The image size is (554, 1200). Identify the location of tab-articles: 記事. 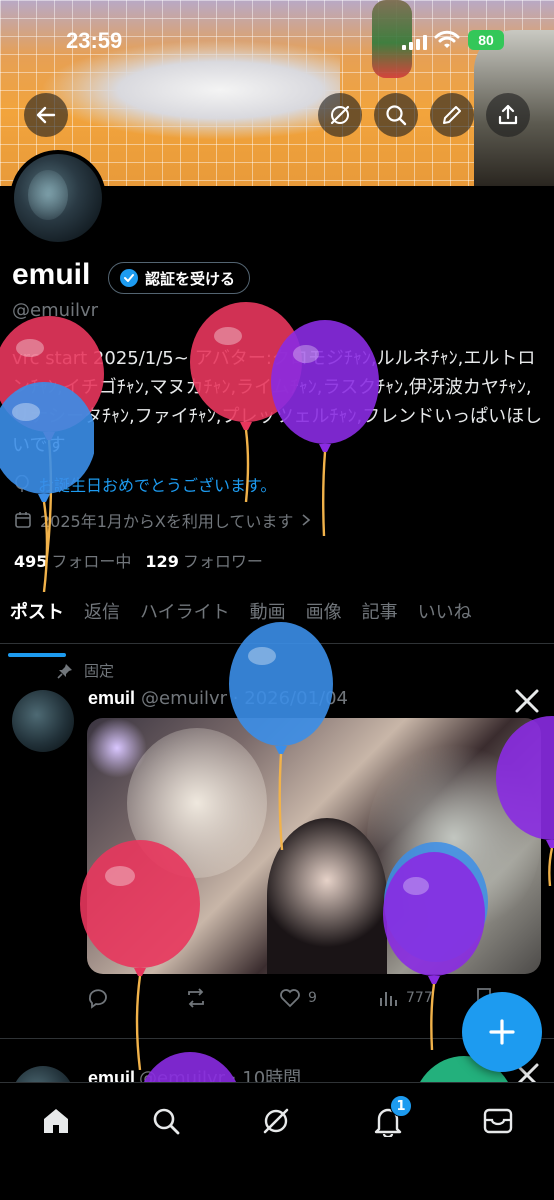
(380, 619).